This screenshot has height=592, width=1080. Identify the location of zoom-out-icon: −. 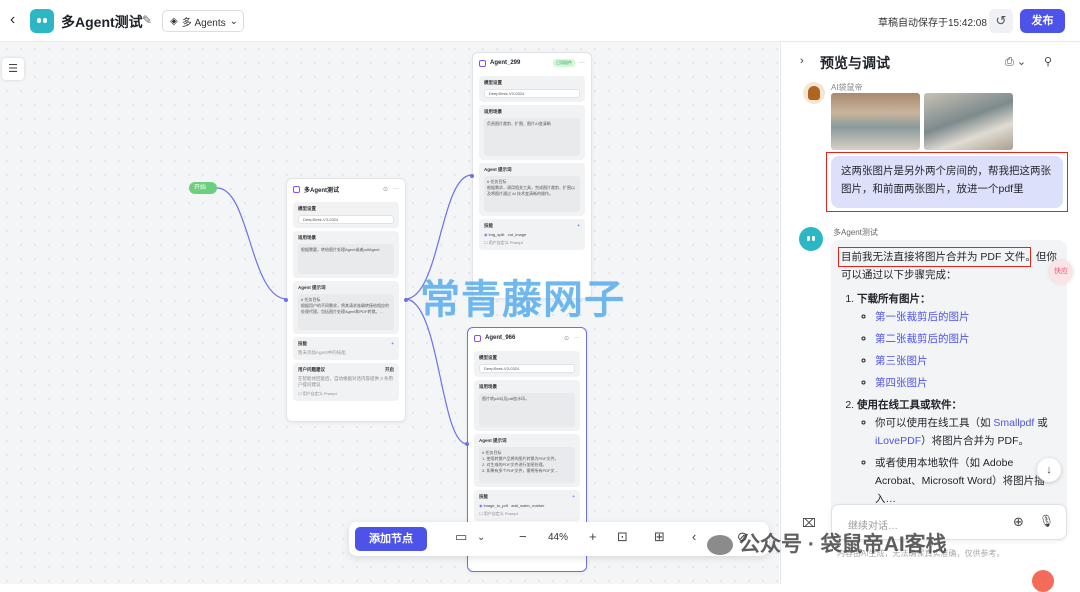
(523, 536).